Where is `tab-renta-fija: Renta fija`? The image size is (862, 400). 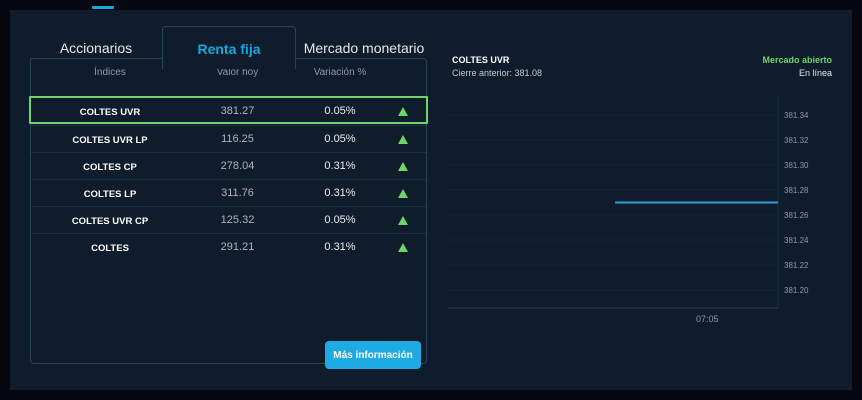 tab-renta-fija: Renta fija is located at coordinates (229, 47).